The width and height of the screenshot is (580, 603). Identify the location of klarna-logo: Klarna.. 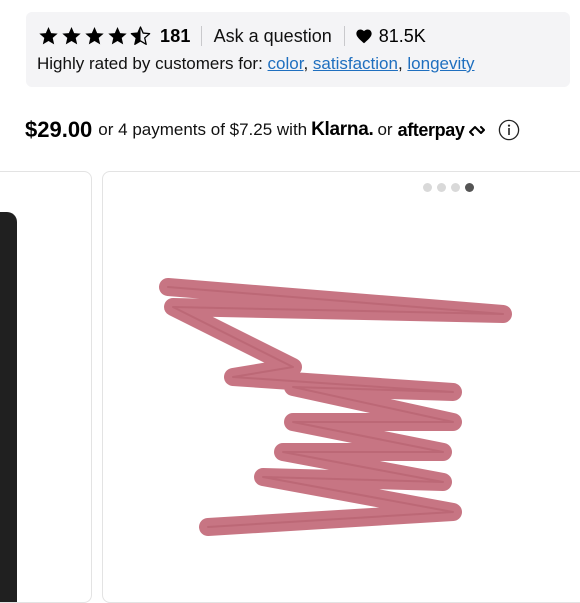
(342, 130).